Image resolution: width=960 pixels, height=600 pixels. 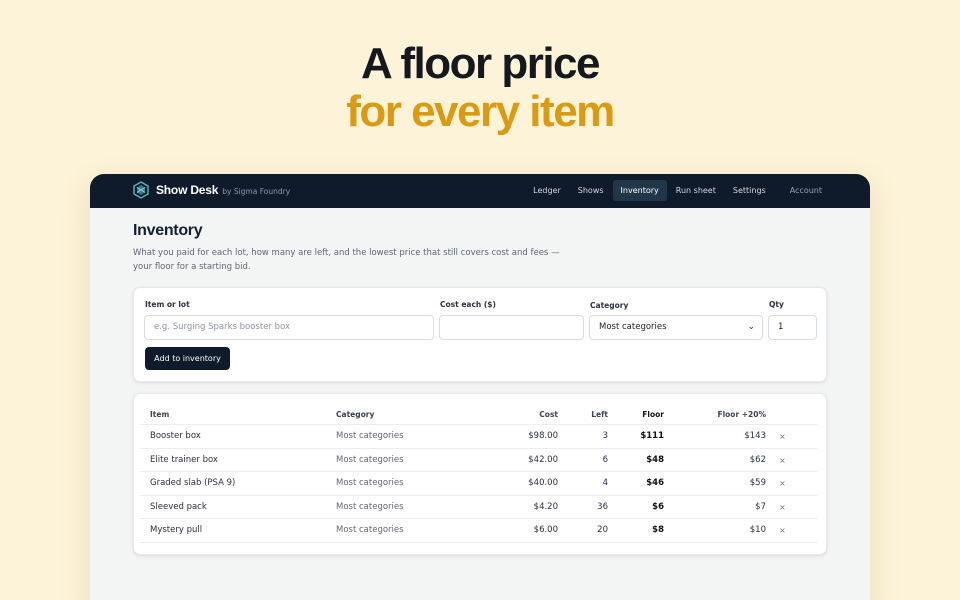 What do you see at coordinates (545, 506) in the screenshot?
I see `row-cost: $4.20` at bounding box center [545, 506].